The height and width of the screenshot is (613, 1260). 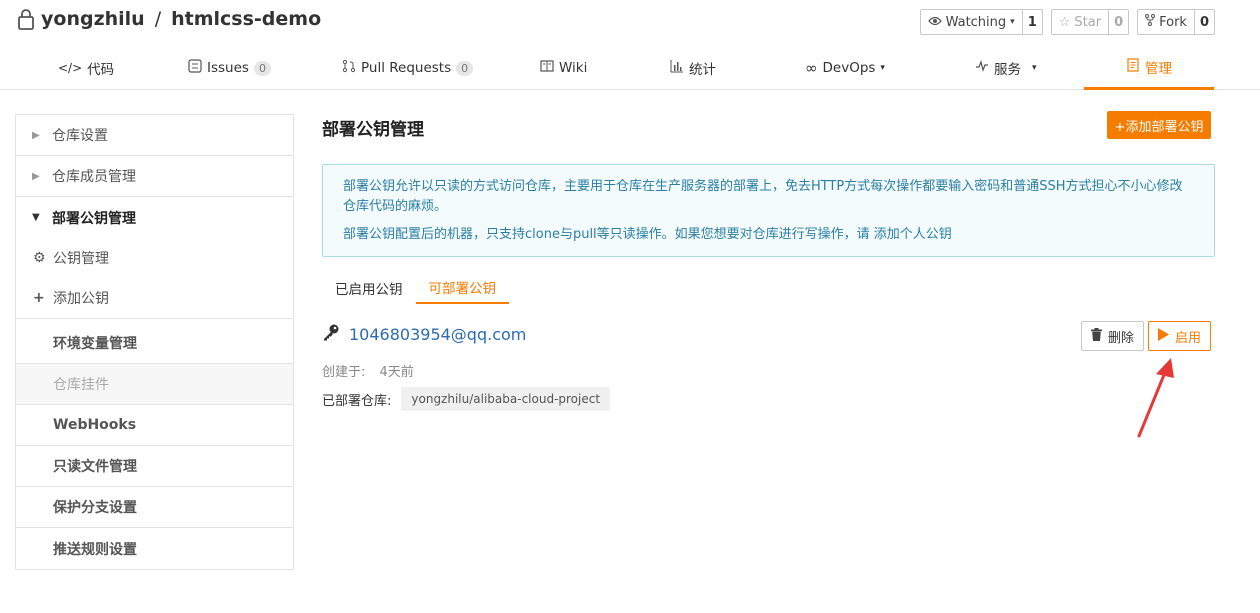 I want to click on tab-pull-requests-label: Pull Requests, so click(x=406, y=68).